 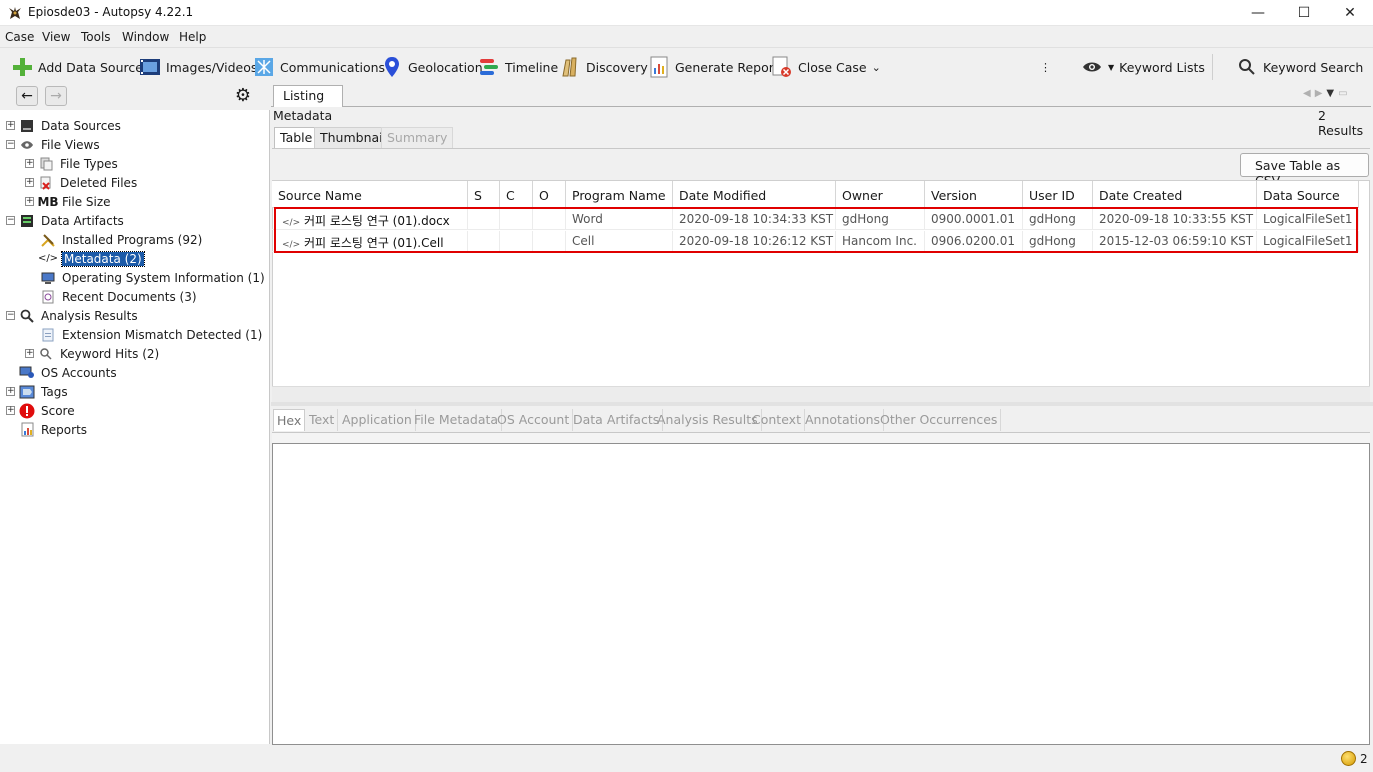 I want to click on col-date-modified: Date Modified, so click(x=754, y=194).